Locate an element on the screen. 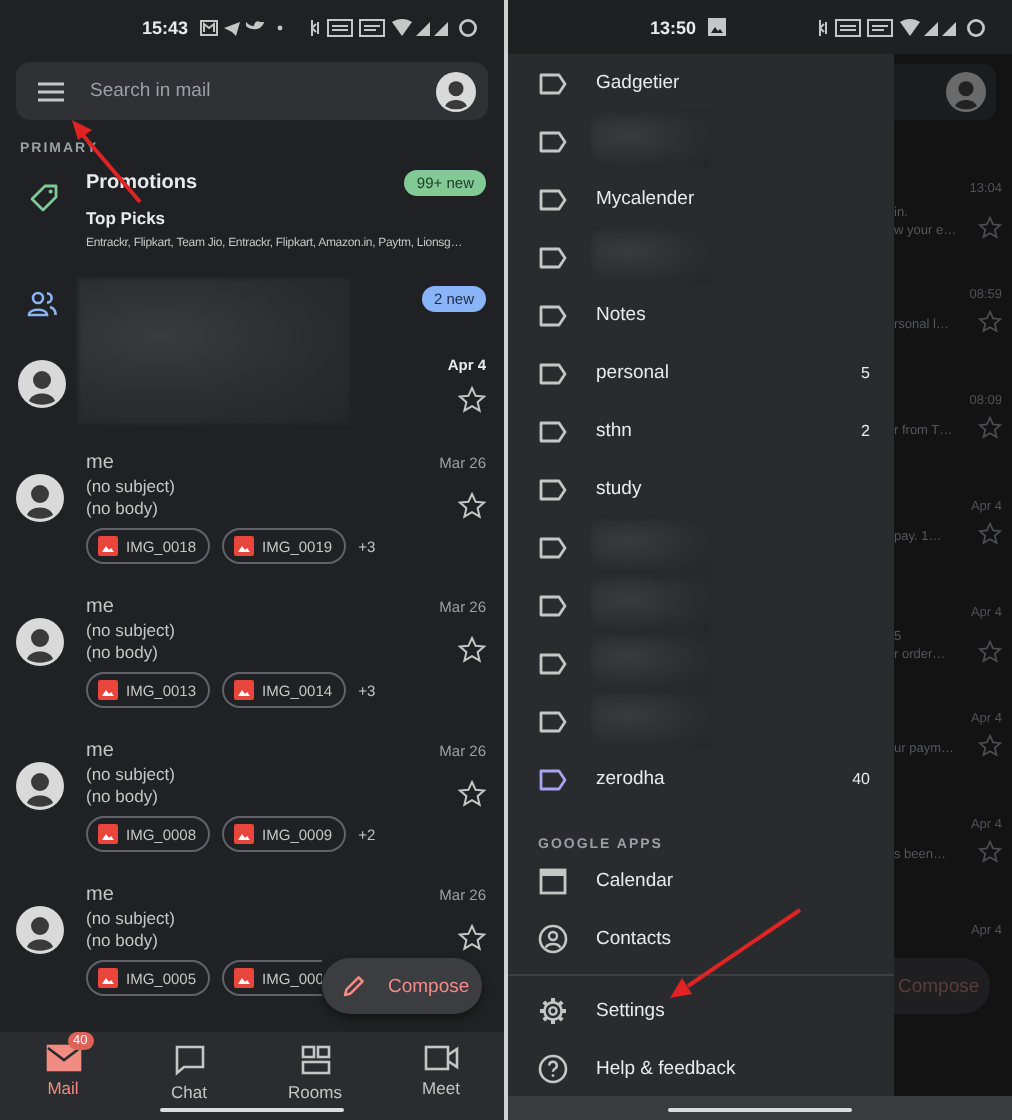 Image resolution: width=1012 pixels, height=1120 pixels. category-subject: Top Picks is located at coordinates (127, 218).